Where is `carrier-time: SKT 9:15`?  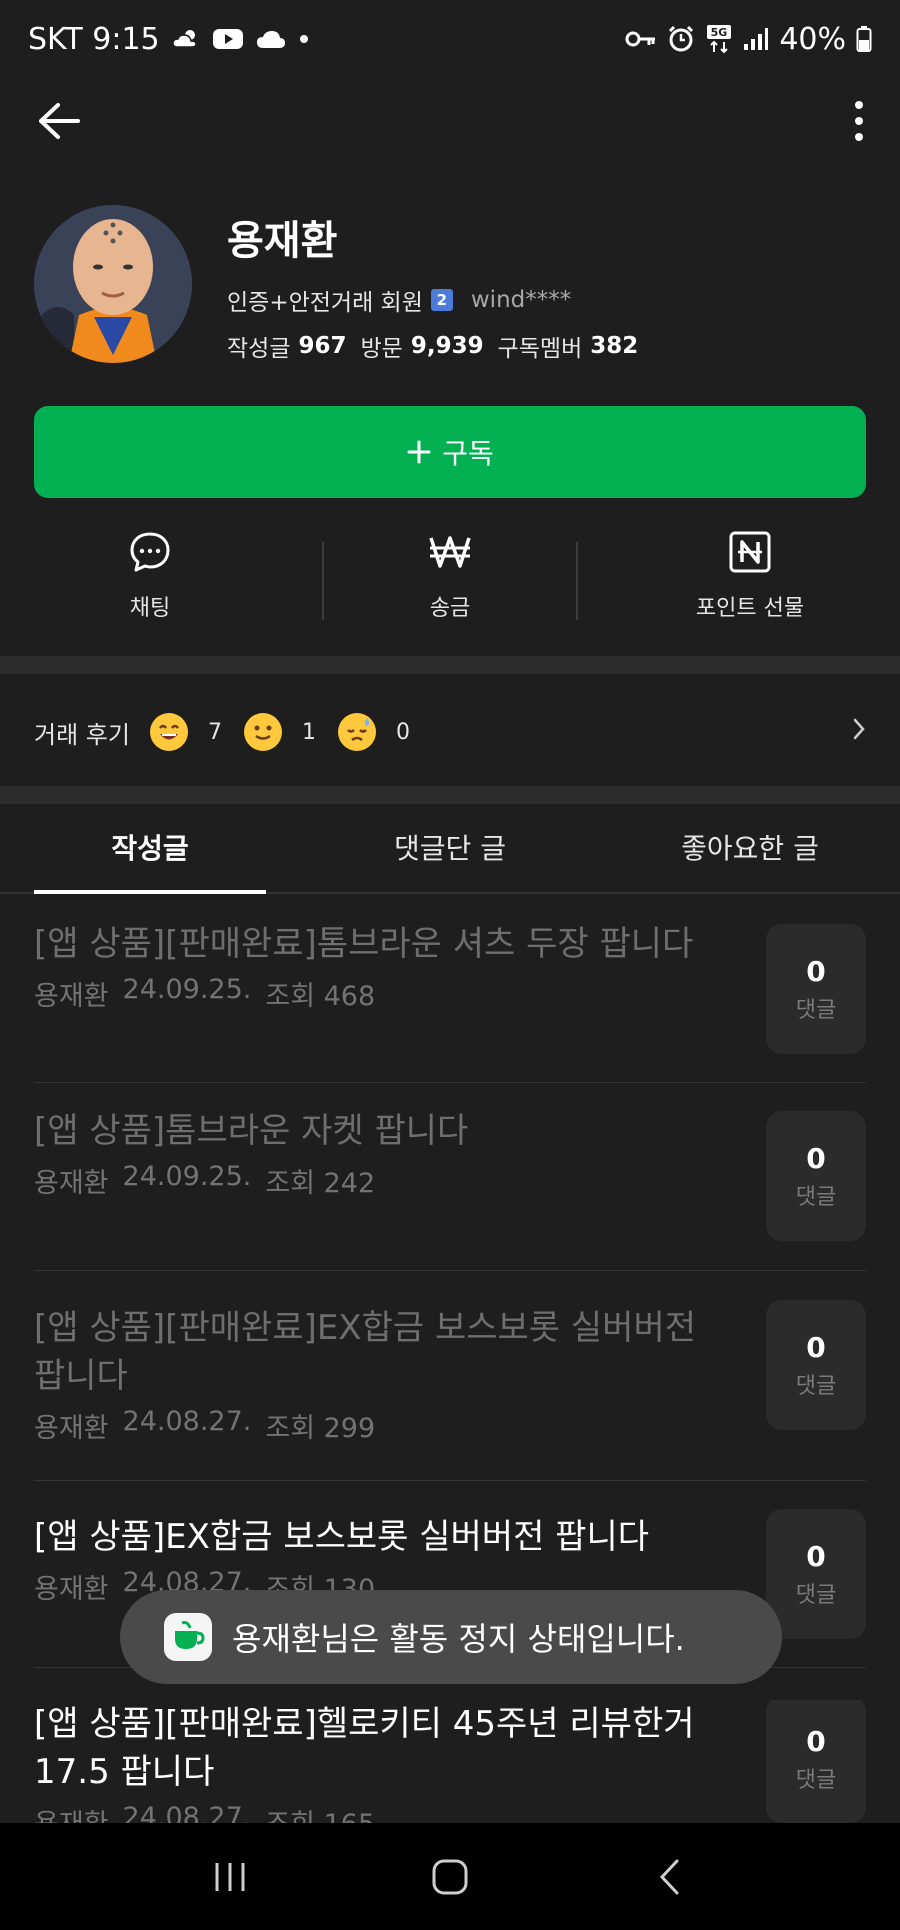 carrier-time: SKT 9:15 is located at coordinates (94, 39).